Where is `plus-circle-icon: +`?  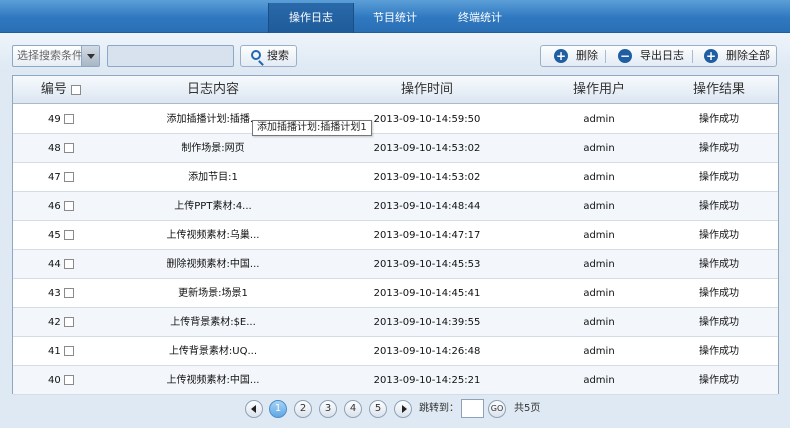
plus-circle-icon: + is located at coordinates (711, 56).